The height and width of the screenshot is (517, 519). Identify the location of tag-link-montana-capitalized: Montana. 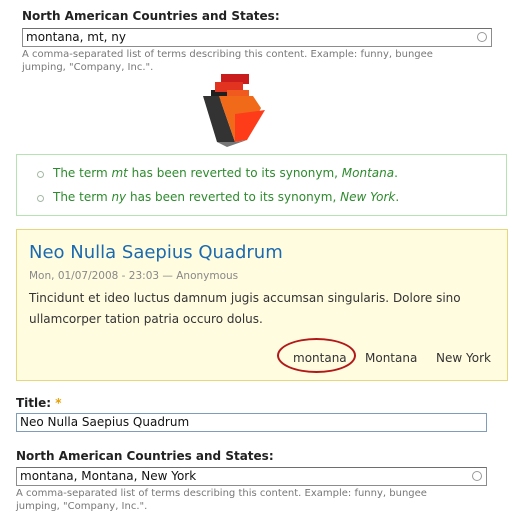
(391, 358).